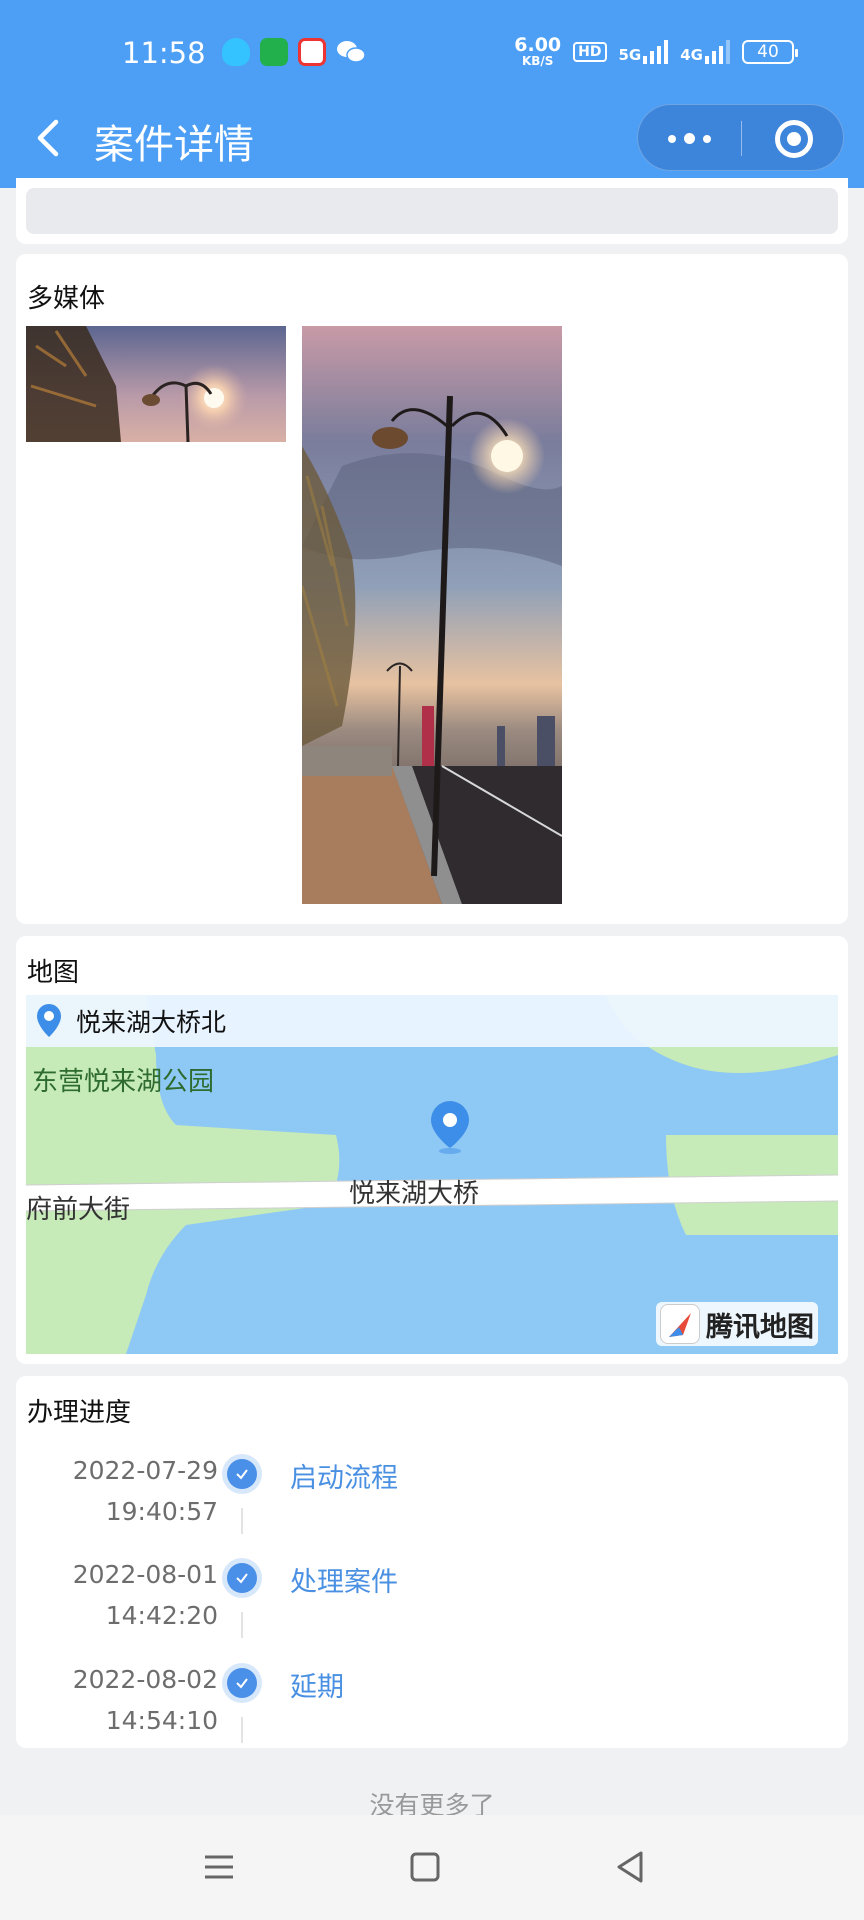 The height and width of the screenshot is (1920, 864). I want to click on step-time: 14:54:10, so click(161, 1720).